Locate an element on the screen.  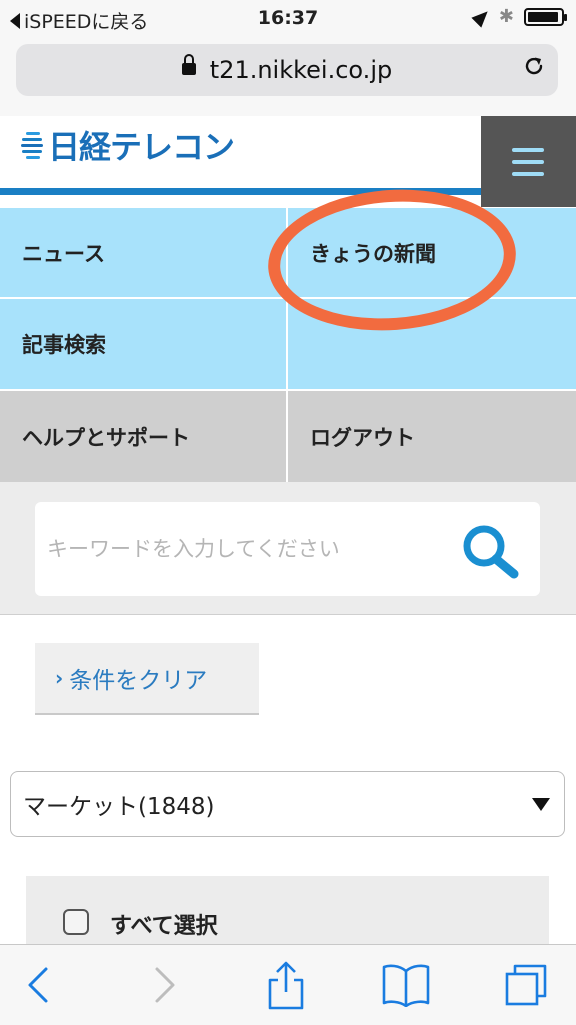
search-section is located at coordinates (288, 548).